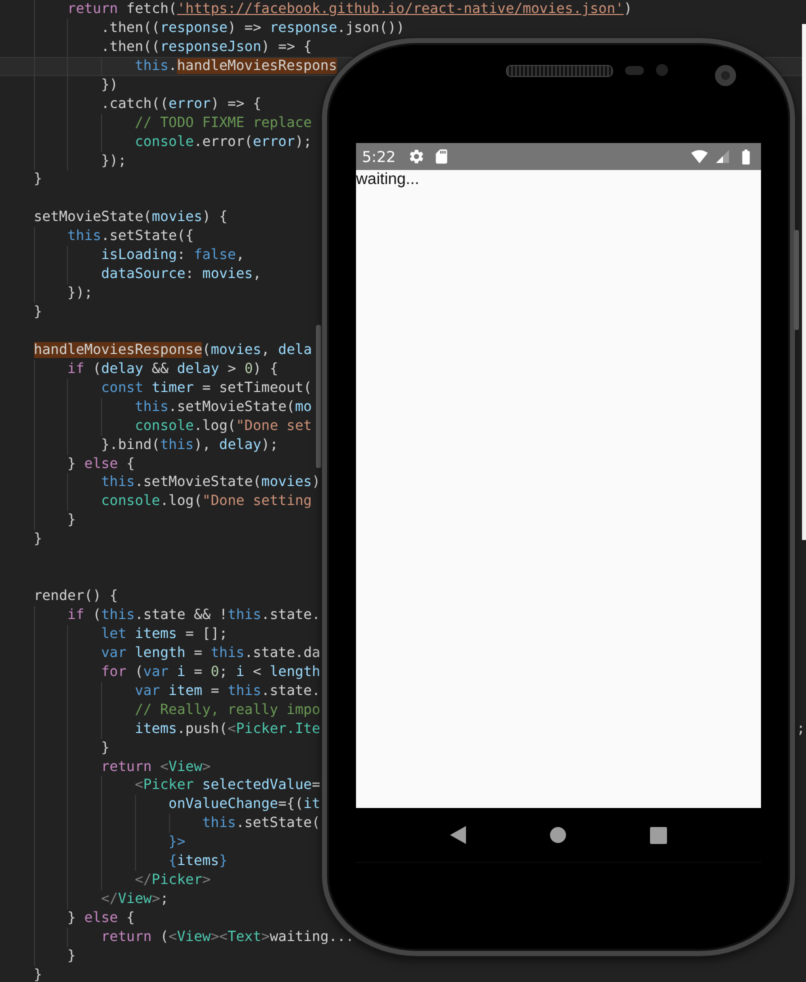  Describe the element at coordinates (130, 236) in the screenshot. I see `code-line: this.setState({` at that location.